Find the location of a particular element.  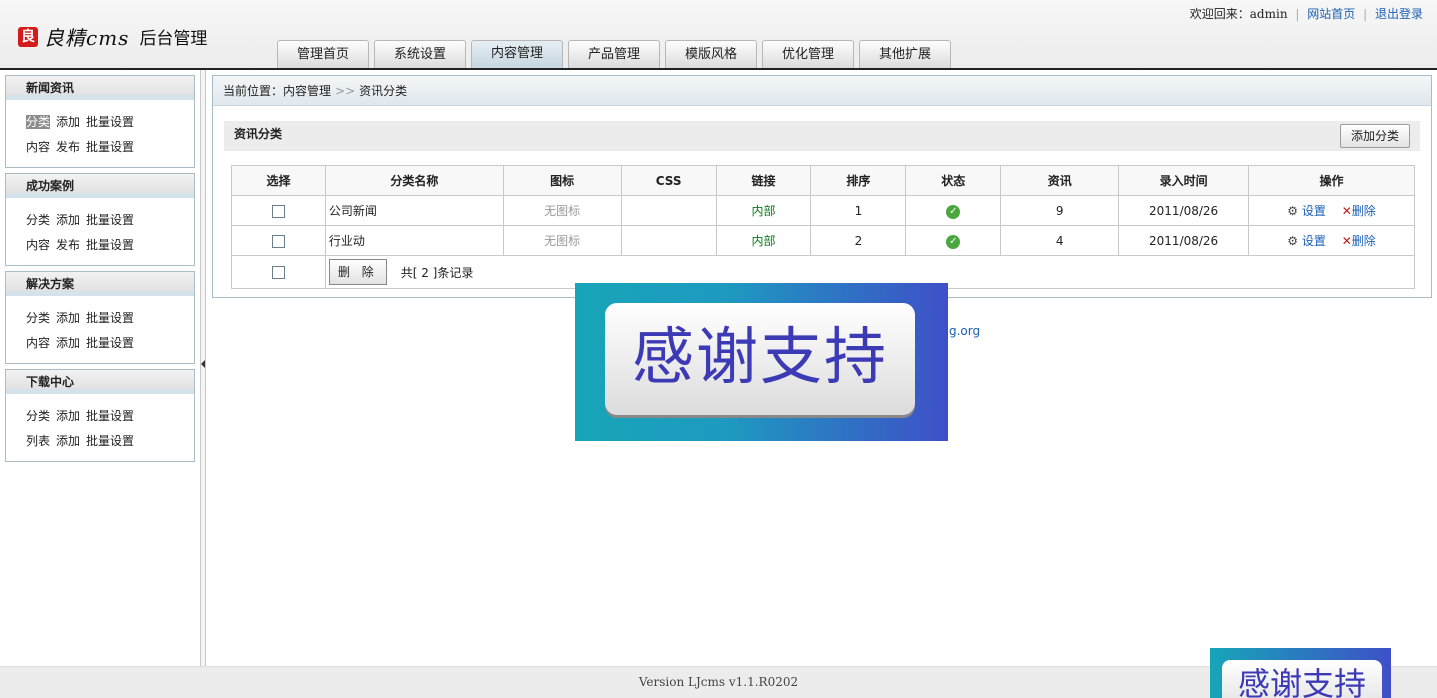

breadcrumb-page: 资讯分类 is located at coordinates (383, 91).